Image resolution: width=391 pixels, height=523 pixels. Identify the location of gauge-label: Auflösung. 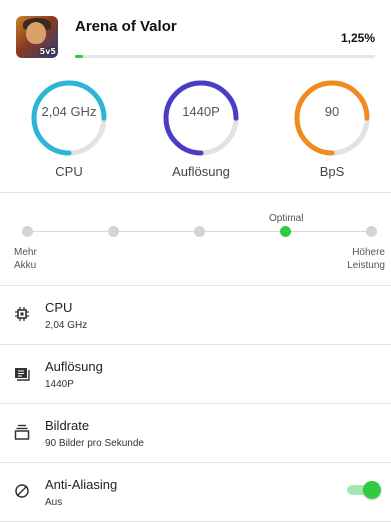
(201, 171).